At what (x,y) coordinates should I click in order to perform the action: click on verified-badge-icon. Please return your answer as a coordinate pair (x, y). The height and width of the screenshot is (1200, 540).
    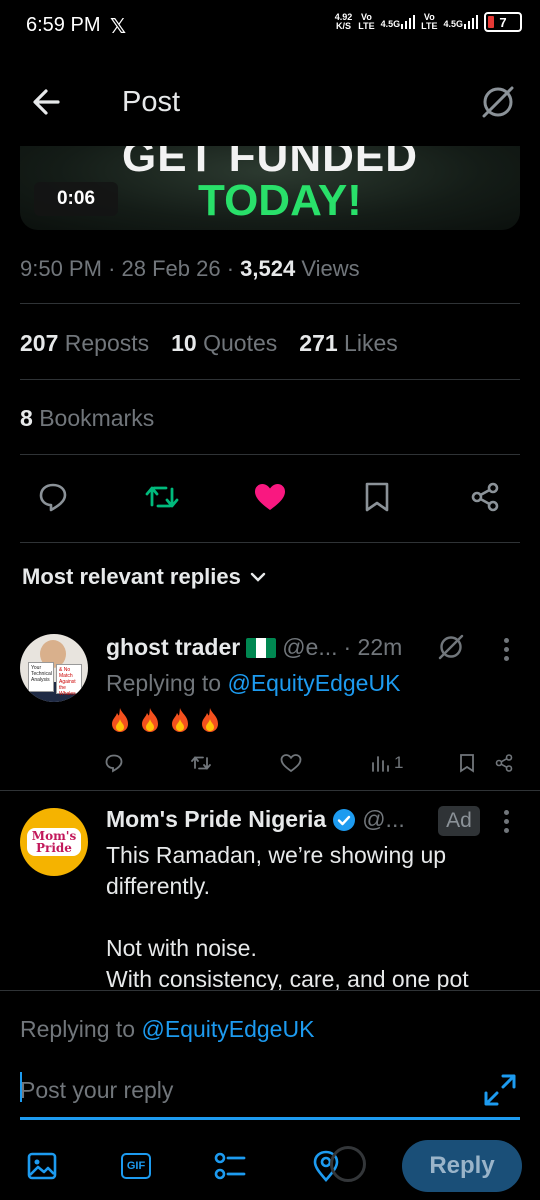
    Looking at the image, I should click on (344, 819).